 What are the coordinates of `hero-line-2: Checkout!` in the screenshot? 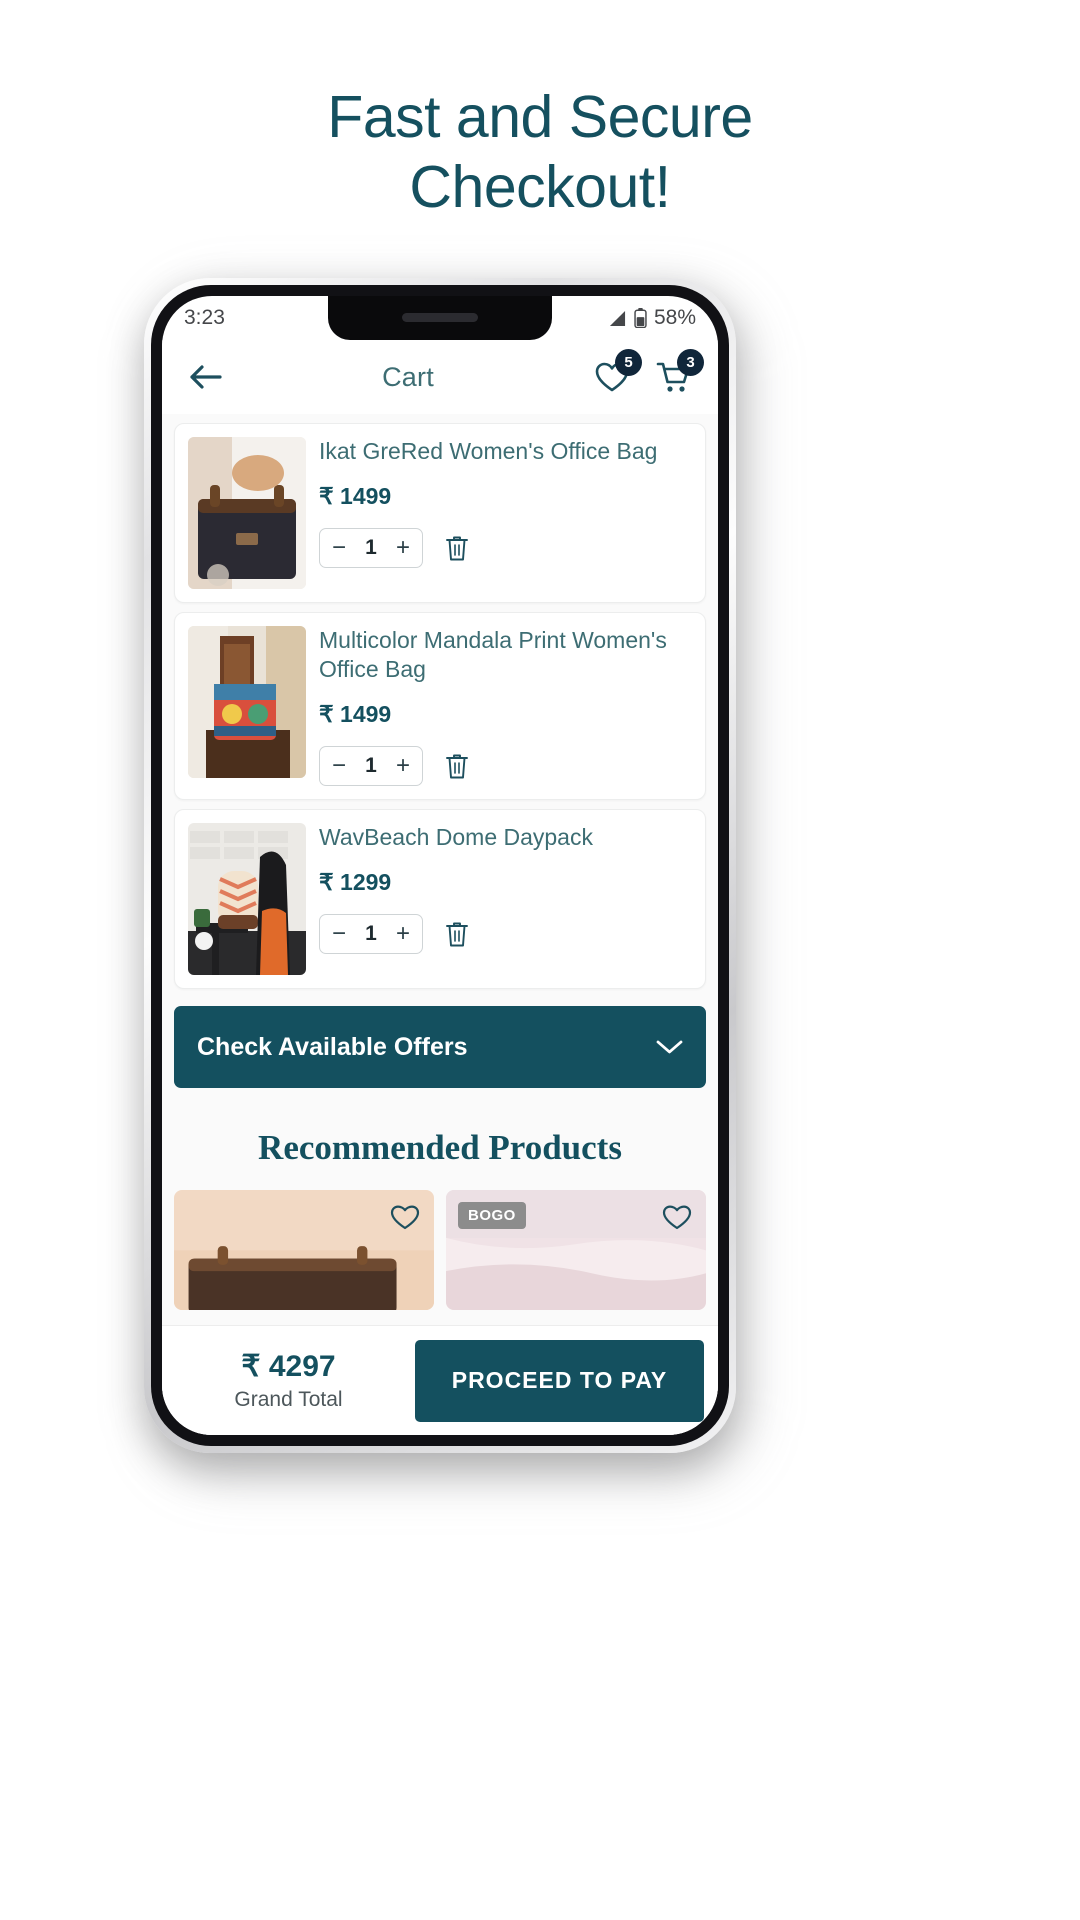 It's located at (540, 187).